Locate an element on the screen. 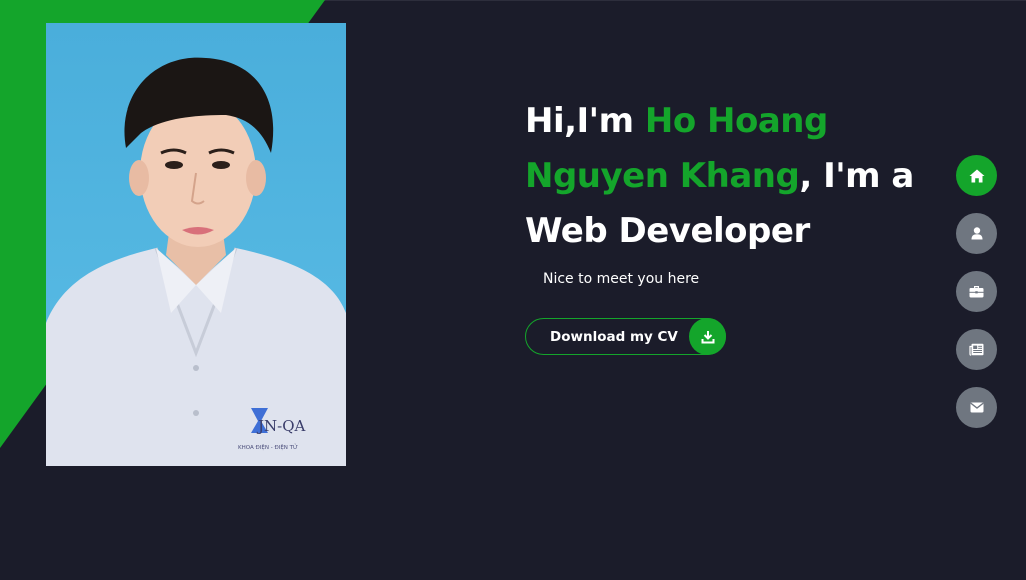  briefcase-icon is located at coordinates (976, 292).